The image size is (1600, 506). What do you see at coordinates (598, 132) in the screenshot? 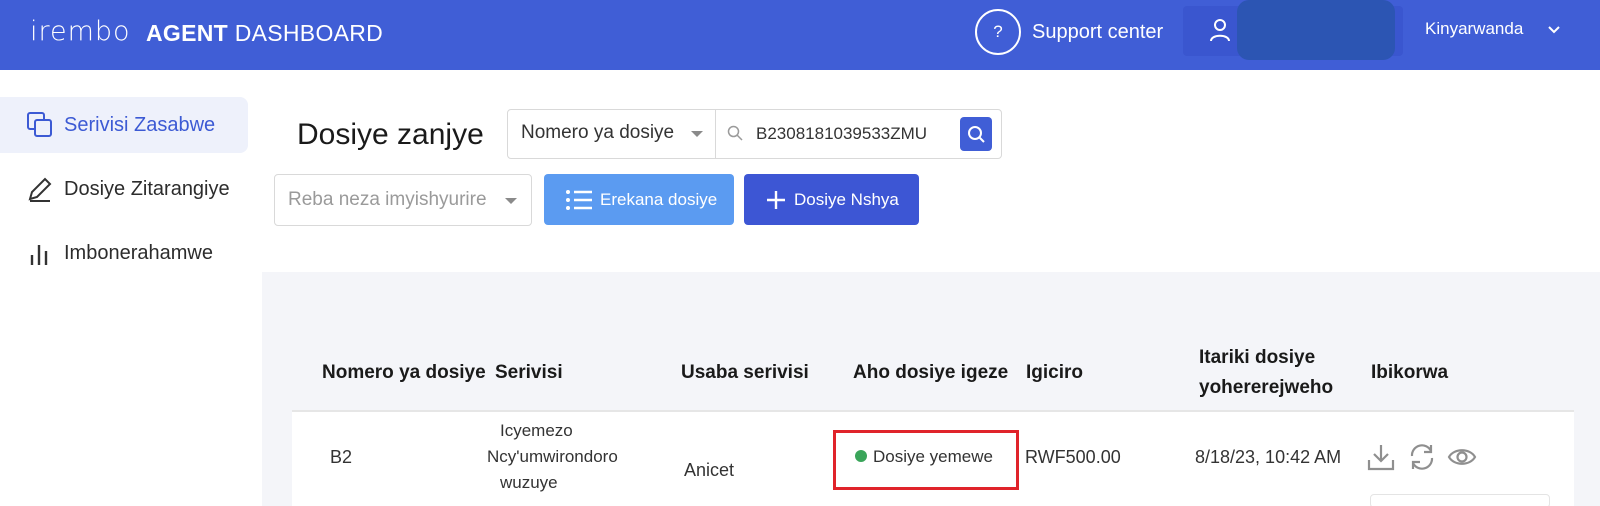
I see `search-type-value: Nomero ya dosiye` at bounding box center [598, 132].